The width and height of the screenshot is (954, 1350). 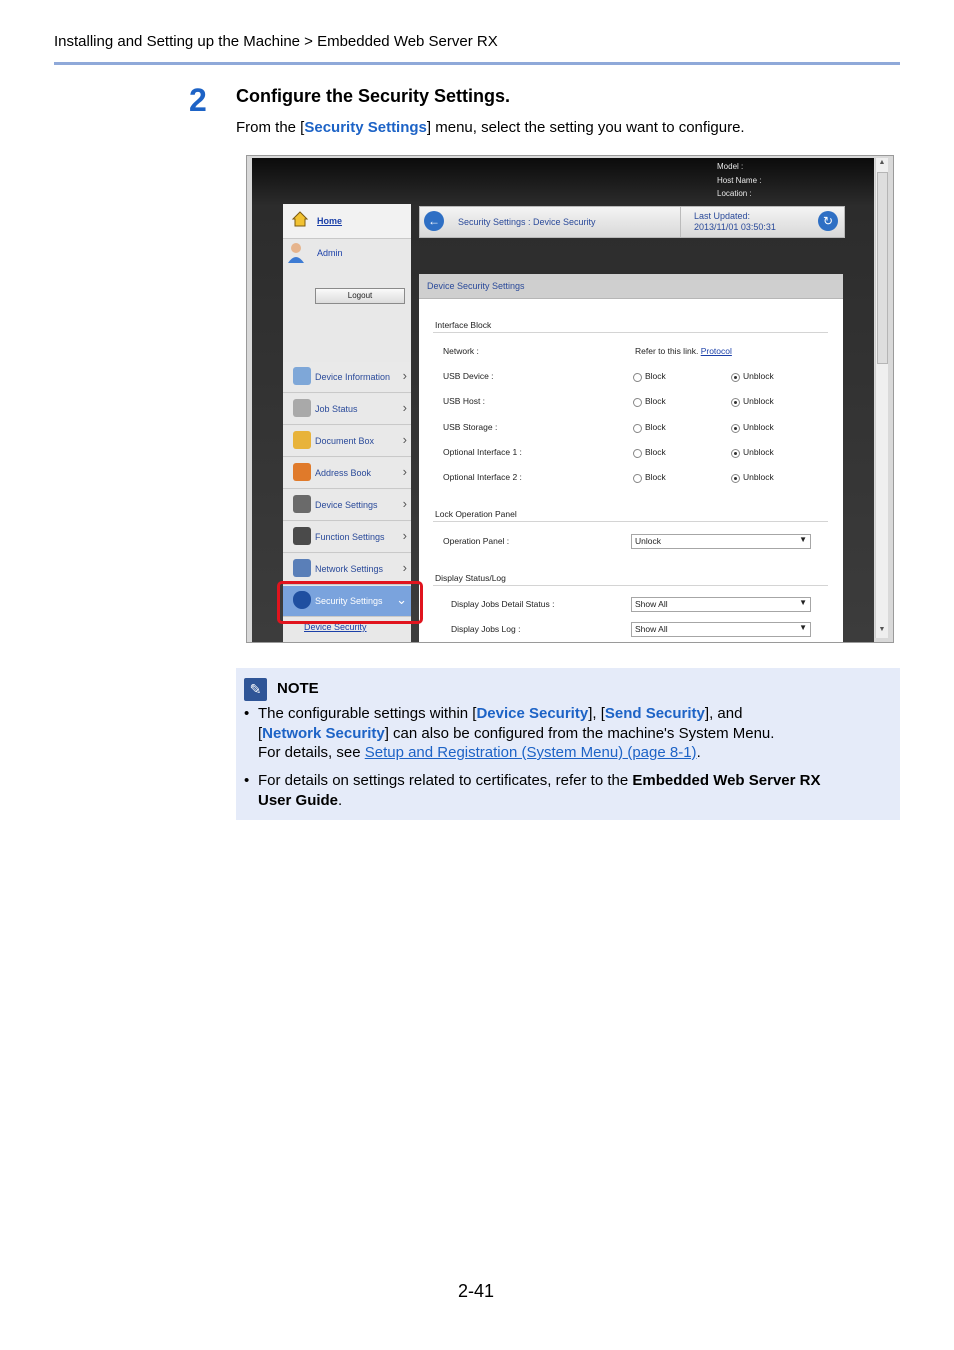 What do you see at coordinates (477, 63) in the screenshot?
I see `header-rule` at bounding box center [477, 63].